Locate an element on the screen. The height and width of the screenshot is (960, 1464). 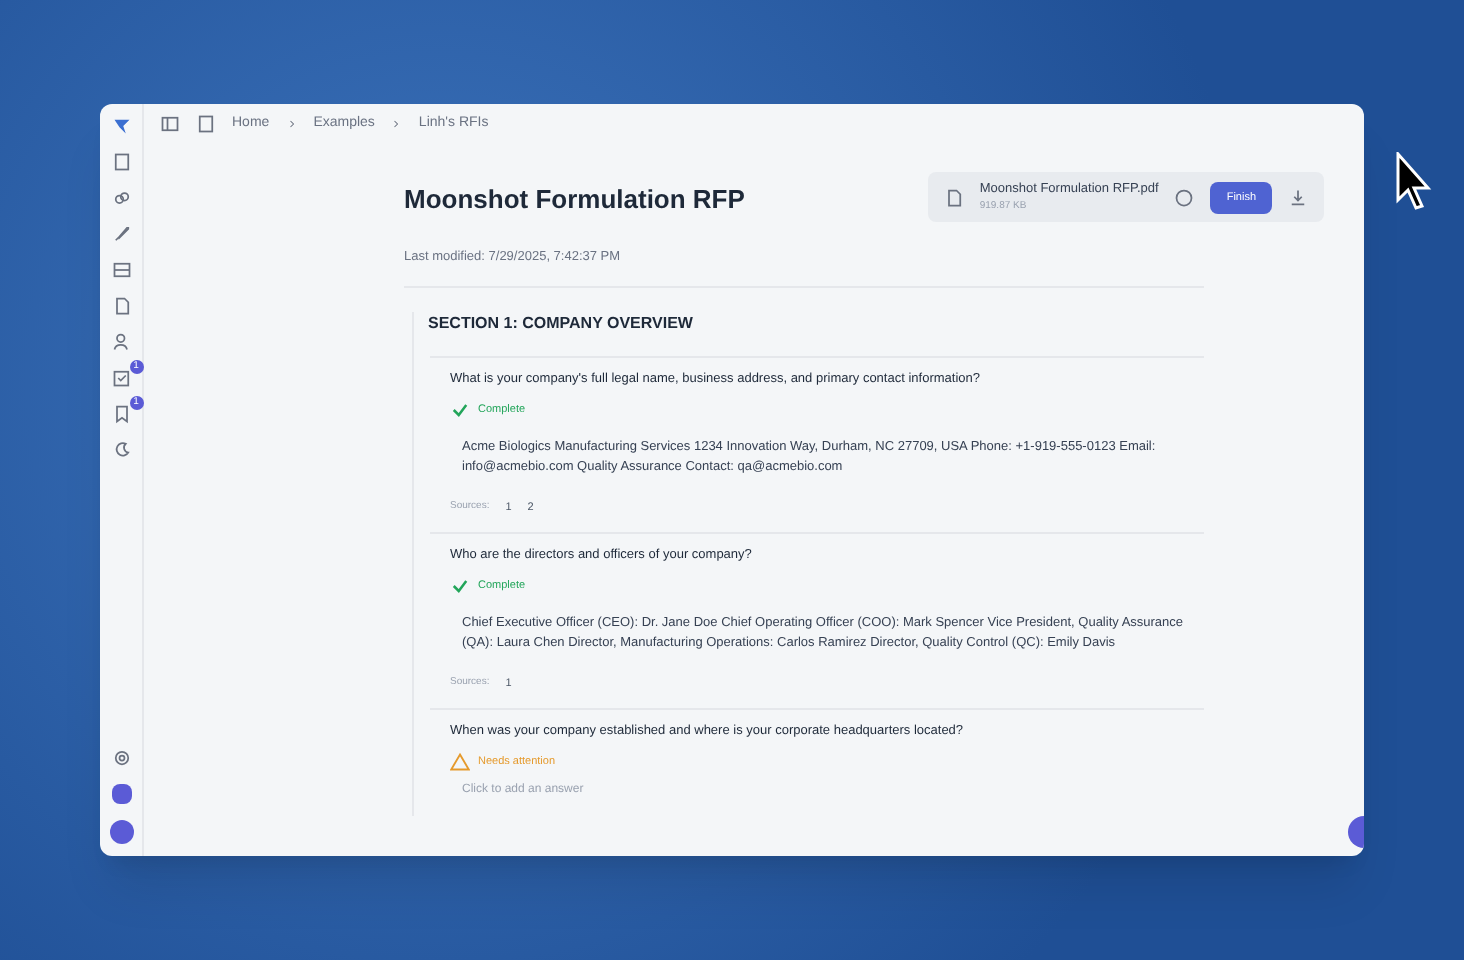
bookmark-icon is located at coordinates (121, 414).